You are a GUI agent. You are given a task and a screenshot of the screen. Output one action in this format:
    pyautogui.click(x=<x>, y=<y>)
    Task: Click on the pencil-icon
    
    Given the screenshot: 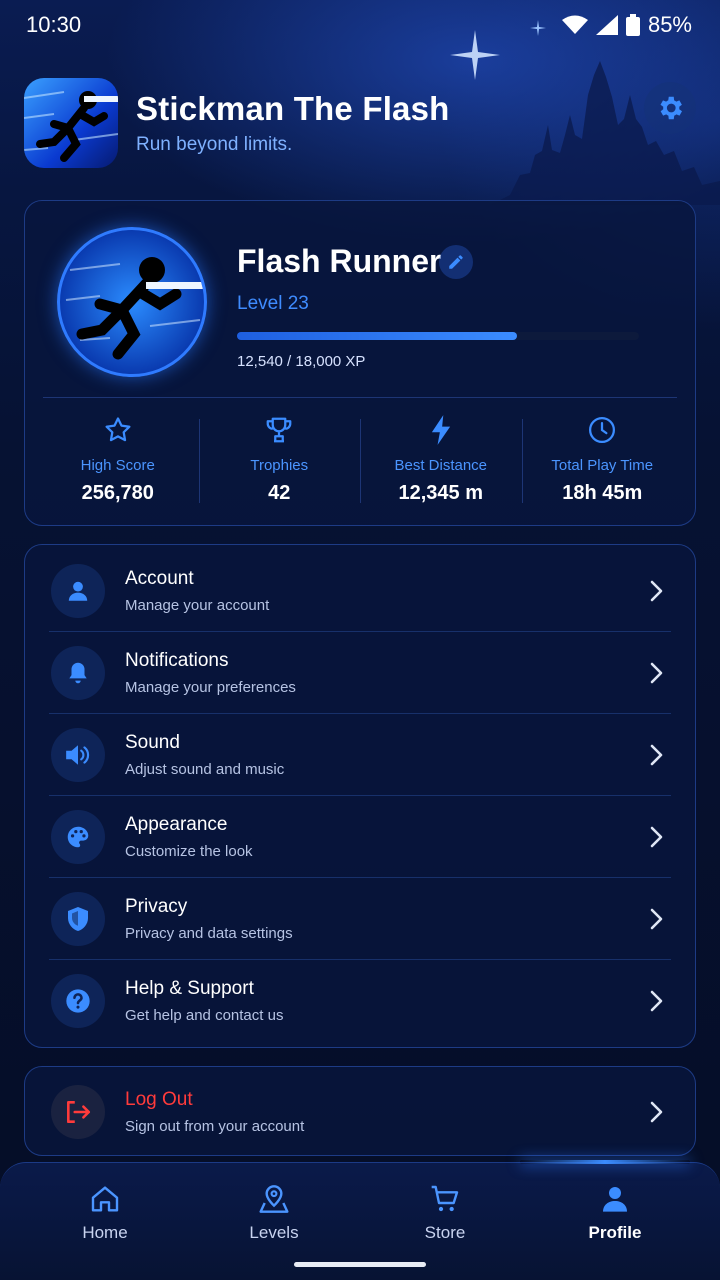 What is the action you would take?
    pyautogui.click(x=456, y=262)
    